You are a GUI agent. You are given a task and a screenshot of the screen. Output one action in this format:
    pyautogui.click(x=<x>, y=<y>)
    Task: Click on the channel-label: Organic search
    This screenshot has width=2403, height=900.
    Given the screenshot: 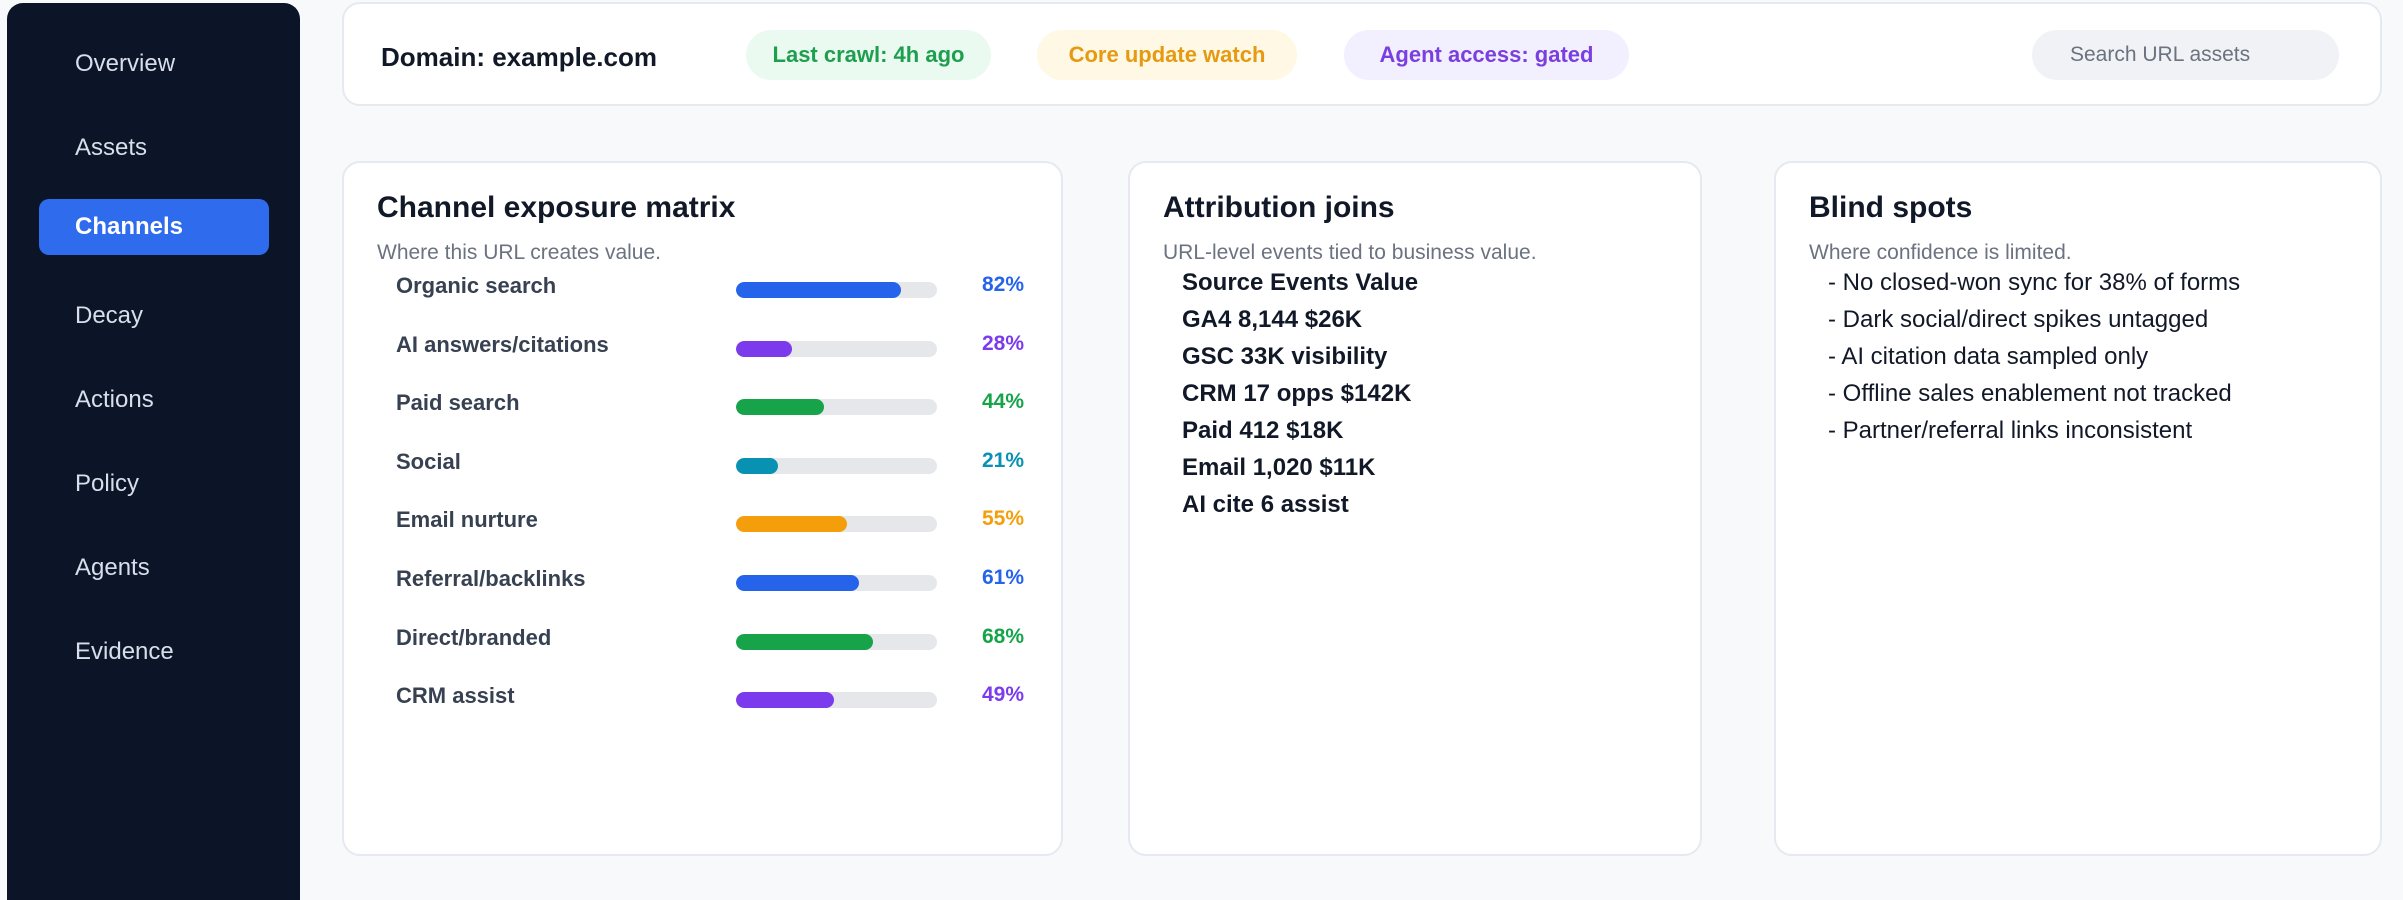 What is the action you would take?
    pyautogui.click(x=476, y=285)
    